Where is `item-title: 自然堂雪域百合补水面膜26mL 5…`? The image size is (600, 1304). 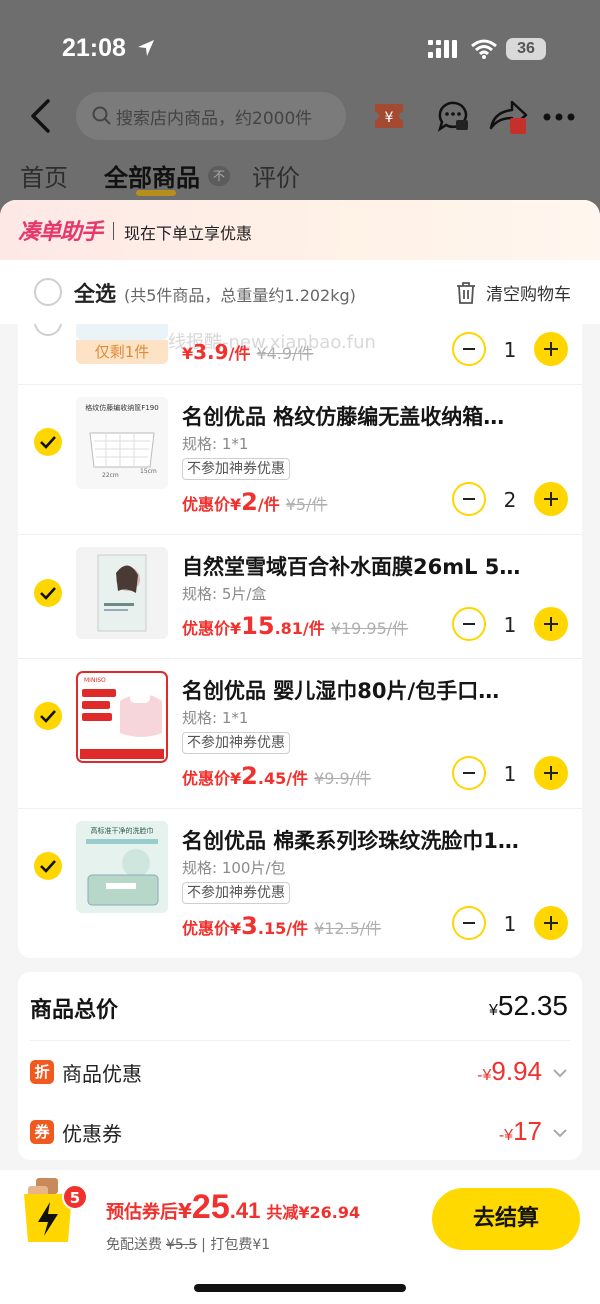 item-title: 自然堂雪域百合补水面膜26mL 5… is located at coordinates (351, 566).